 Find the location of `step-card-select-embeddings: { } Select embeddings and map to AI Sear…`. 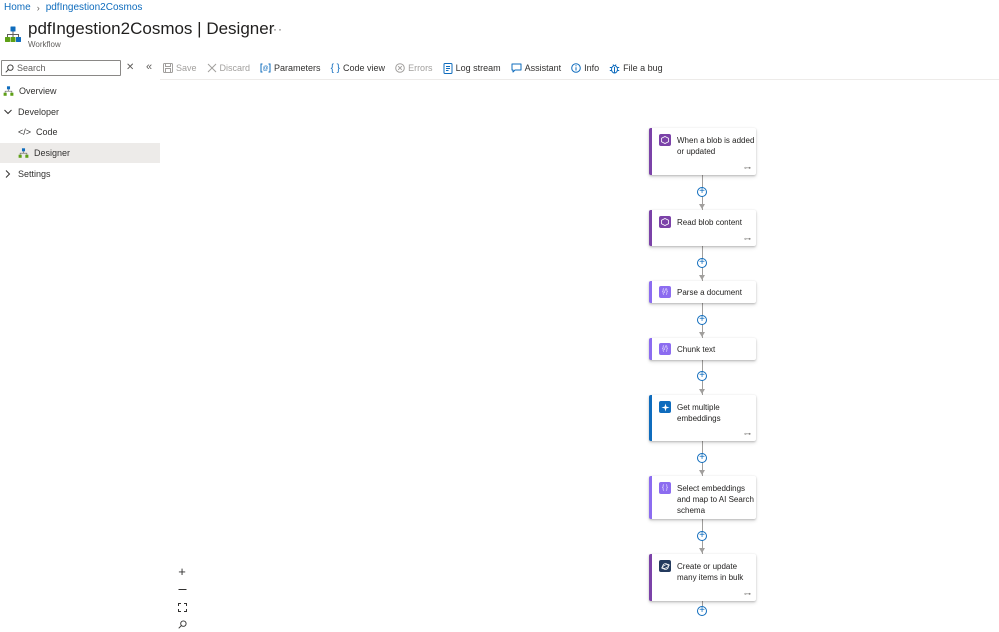

step-card-select-embeddings: { } Select embeddings and map to AI Sear… is located at coordinates (702, 497).